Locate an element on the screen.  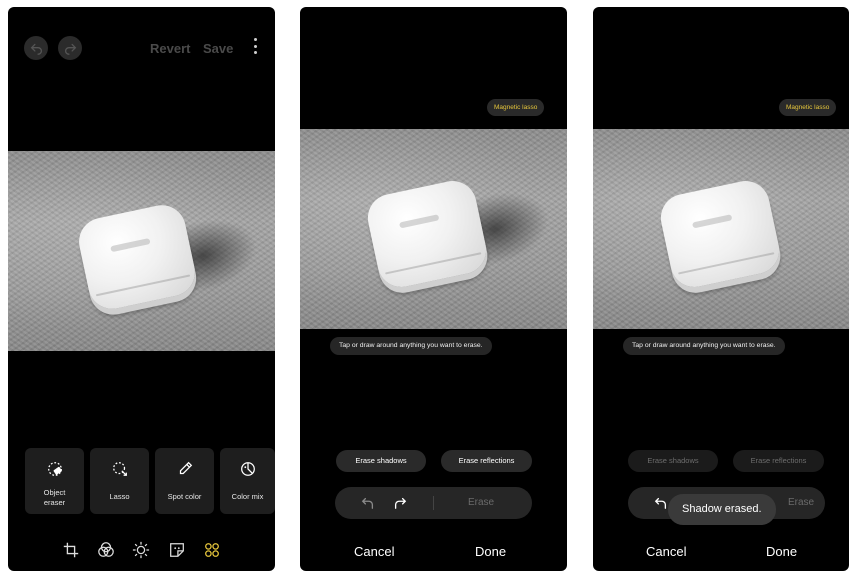
eyedropper-icon is located at coordinates (185, 468).